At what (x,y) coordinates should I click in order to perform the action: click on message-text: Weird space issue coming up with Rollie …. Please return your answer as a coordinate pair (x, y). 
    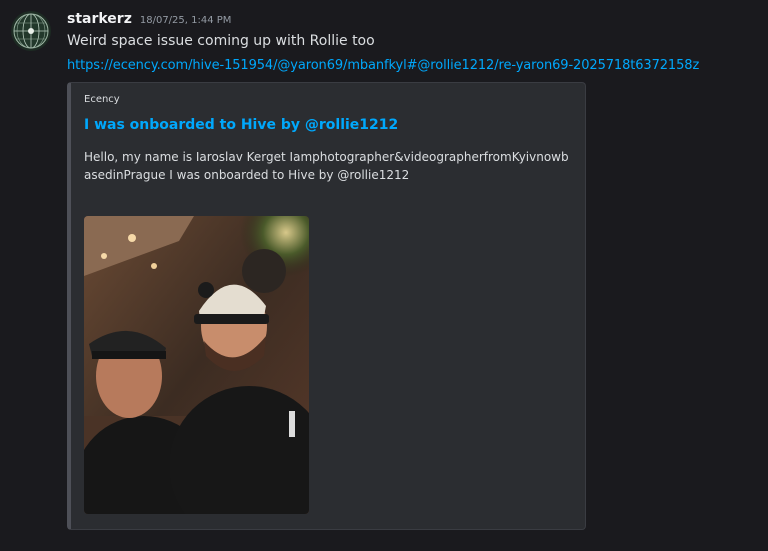
    Looking at the image, I should click on (221, 41).